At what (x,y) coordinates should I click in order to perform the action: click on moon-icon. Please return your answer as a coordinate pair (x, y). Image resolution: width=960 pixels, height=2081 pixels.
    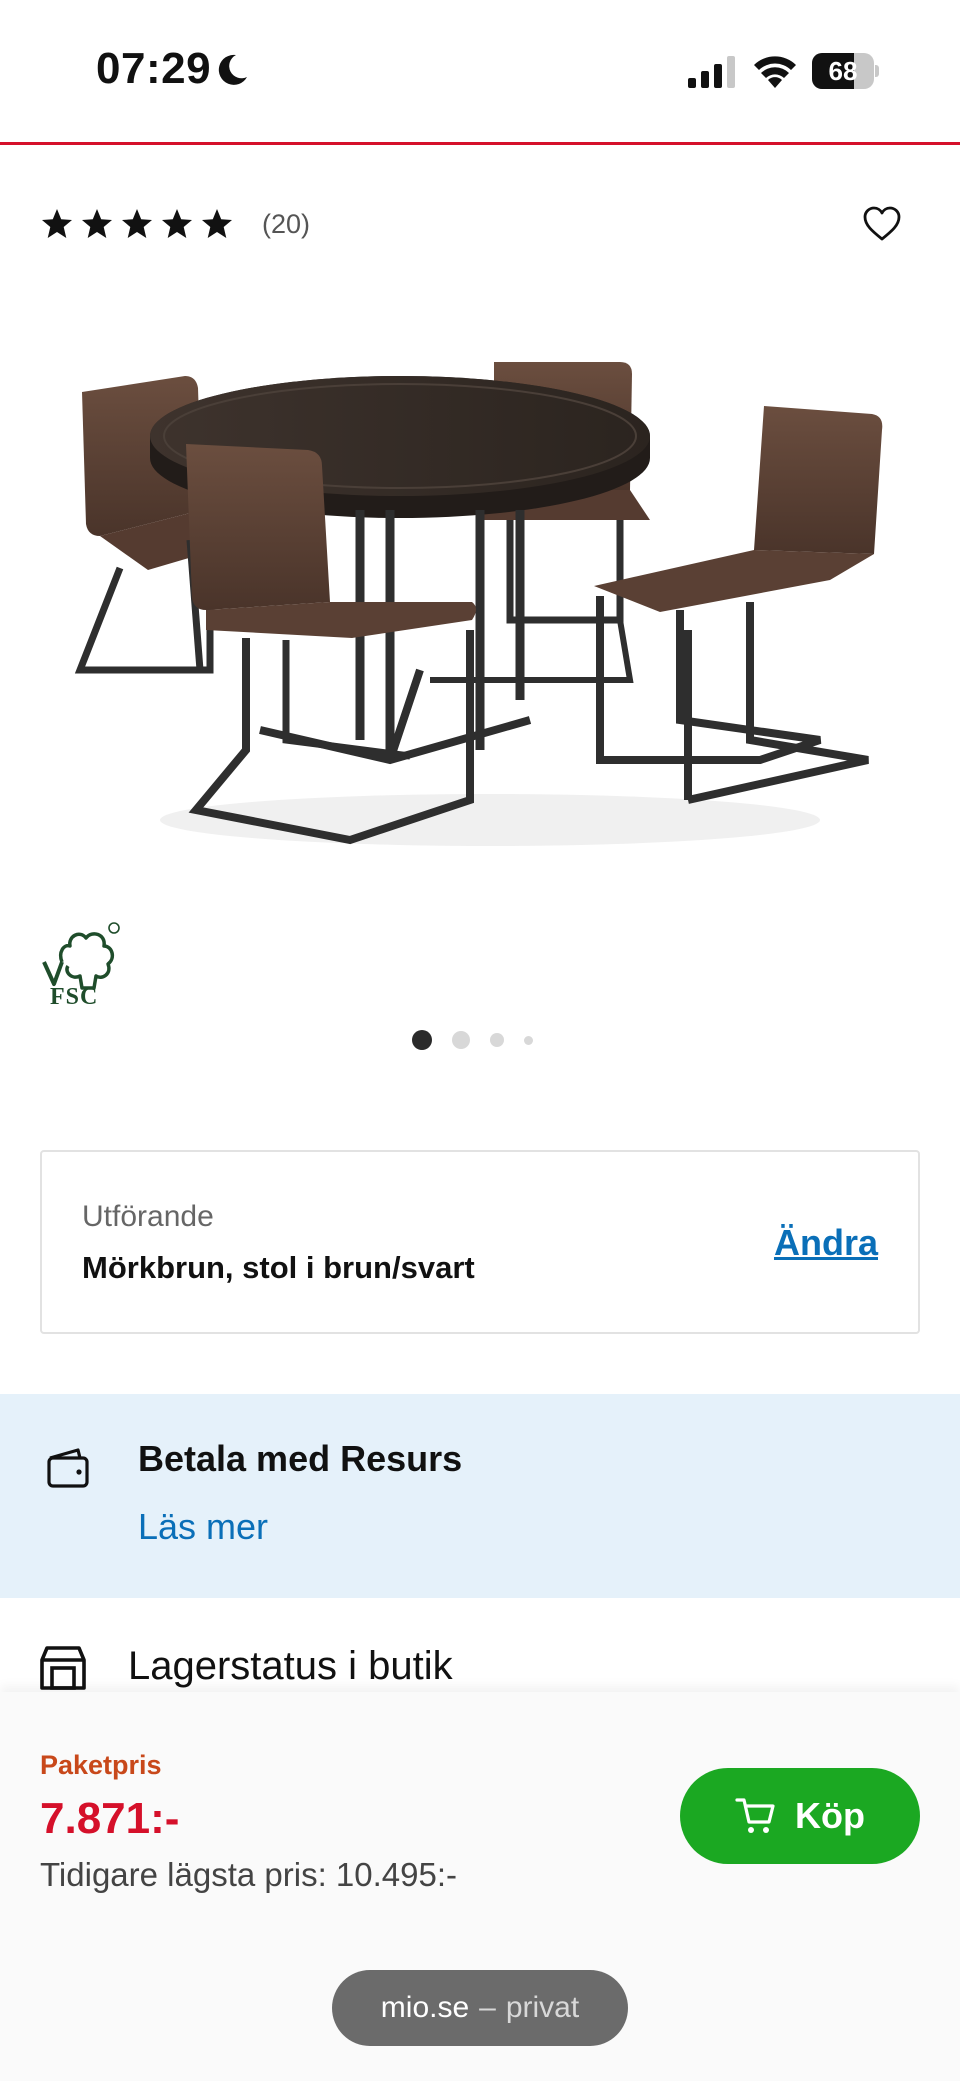
    Looking at the image, I should click on (232, 69).